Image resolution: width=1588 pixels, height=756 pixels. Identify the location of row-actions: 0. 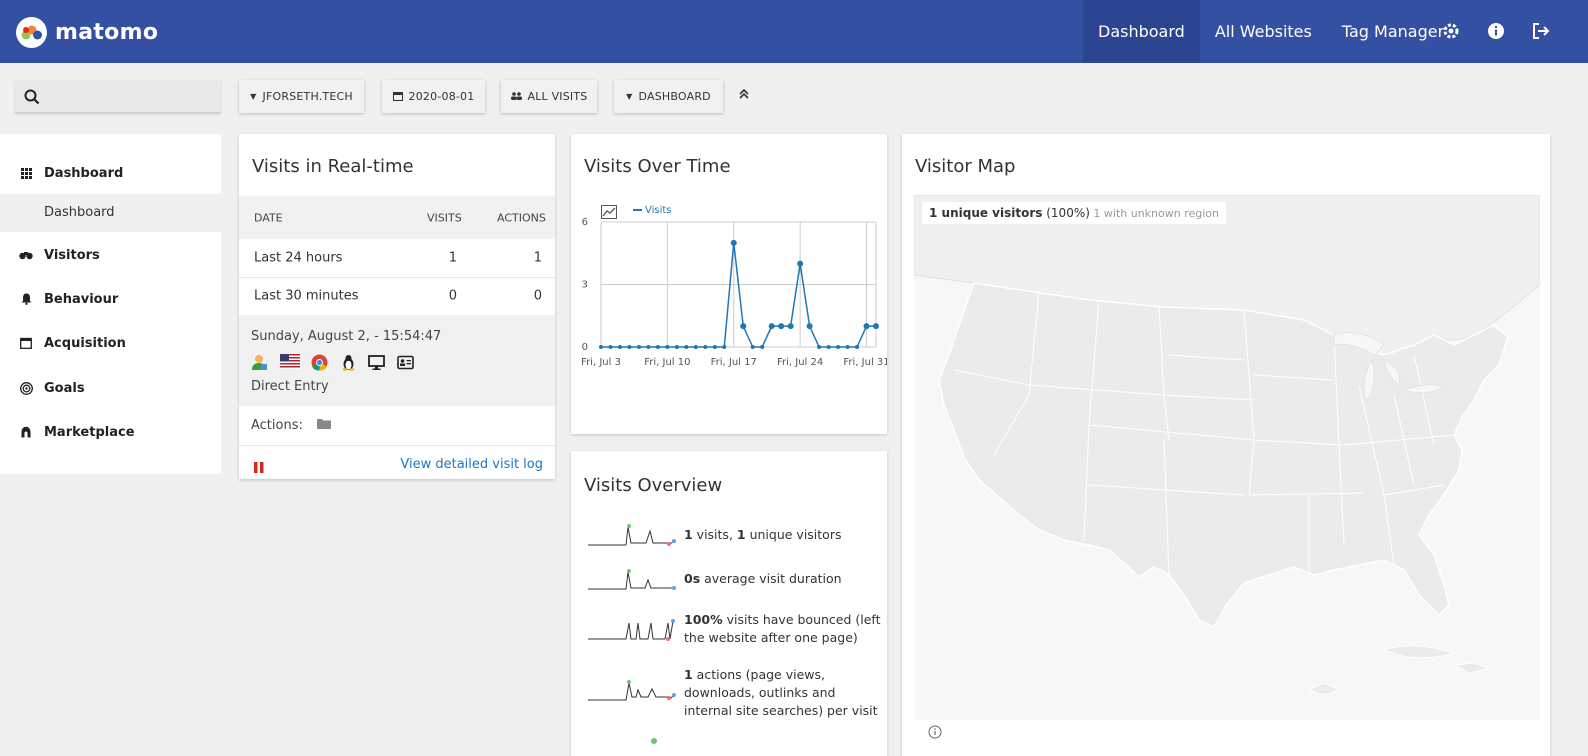
(537, 296).